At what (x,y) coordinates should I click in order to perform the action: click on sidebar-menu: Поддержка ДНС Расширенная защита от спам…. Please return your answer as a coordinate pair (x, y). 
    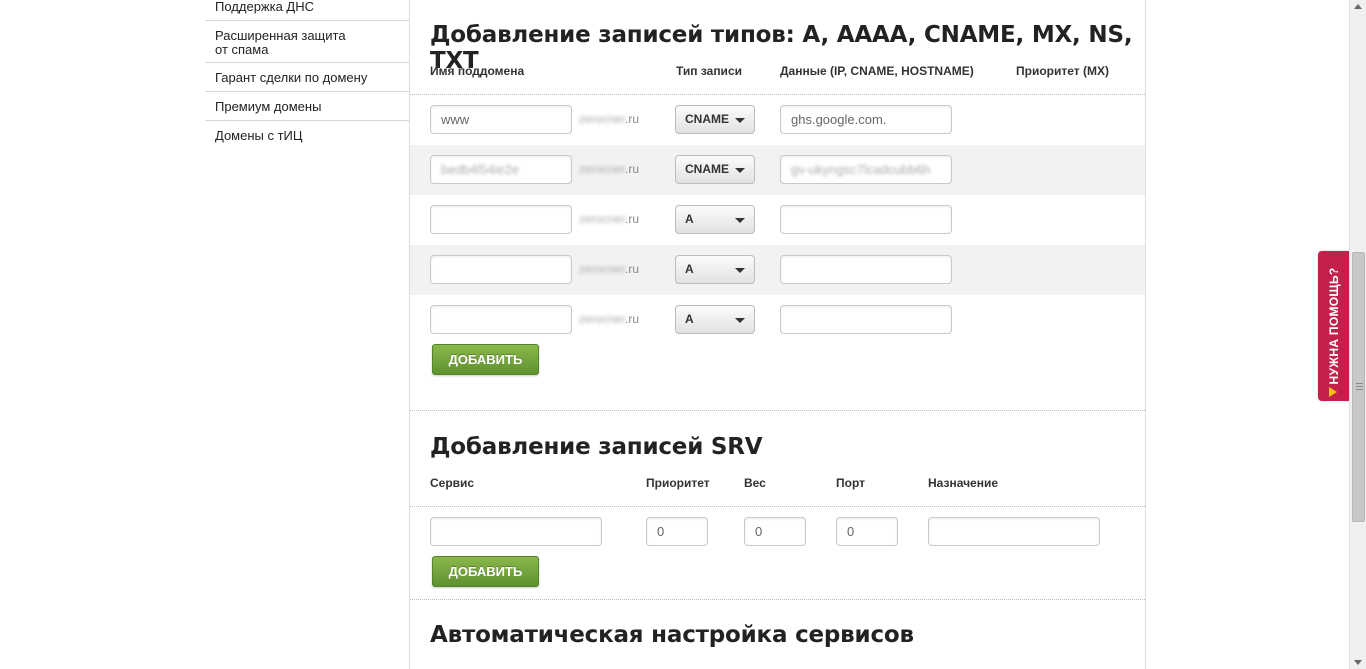
    Looking at the image, I should click on (307, 75).